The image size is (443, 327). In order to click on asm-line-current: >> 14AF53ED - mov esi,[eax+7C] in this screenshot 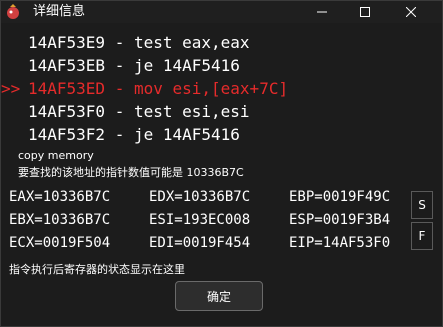, I will do `click(144, 89)`.